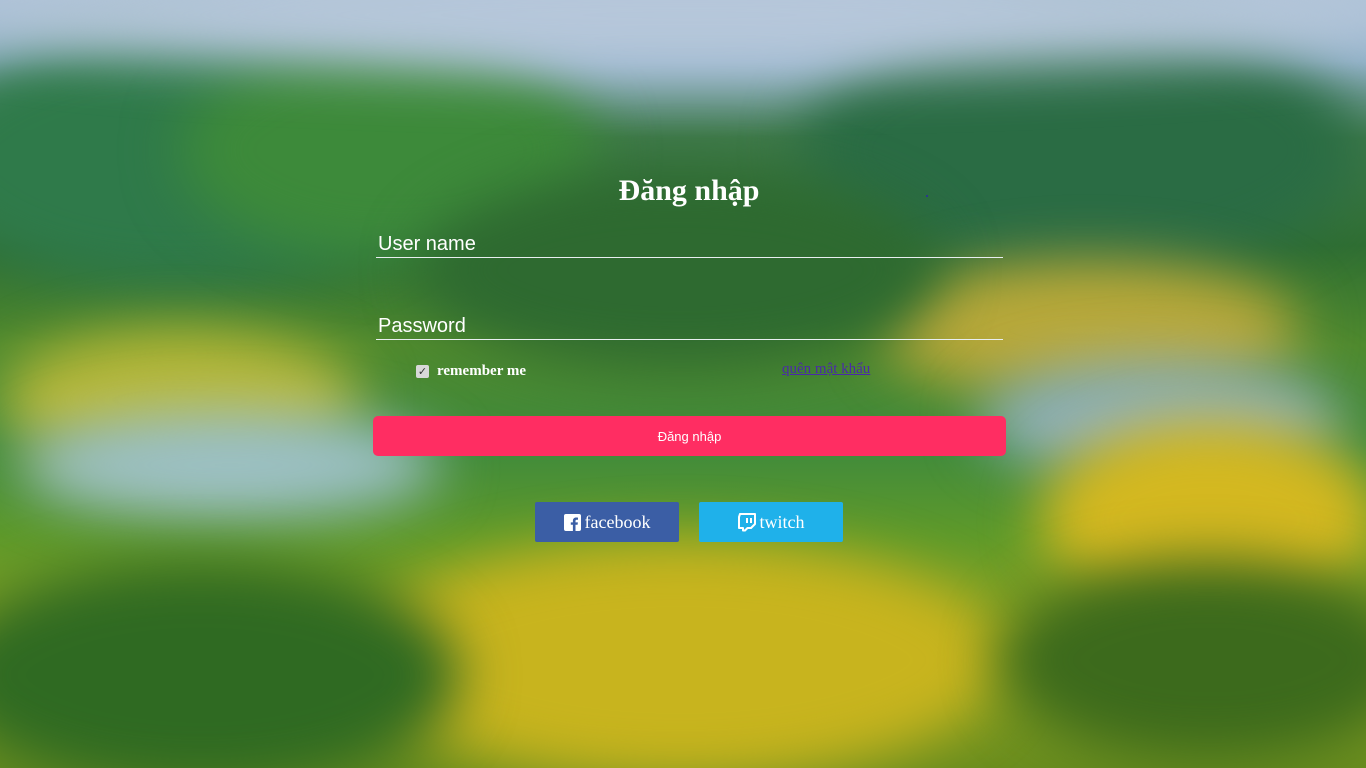  I want to click on login-title: Đăng nhập, so click(689, 190).